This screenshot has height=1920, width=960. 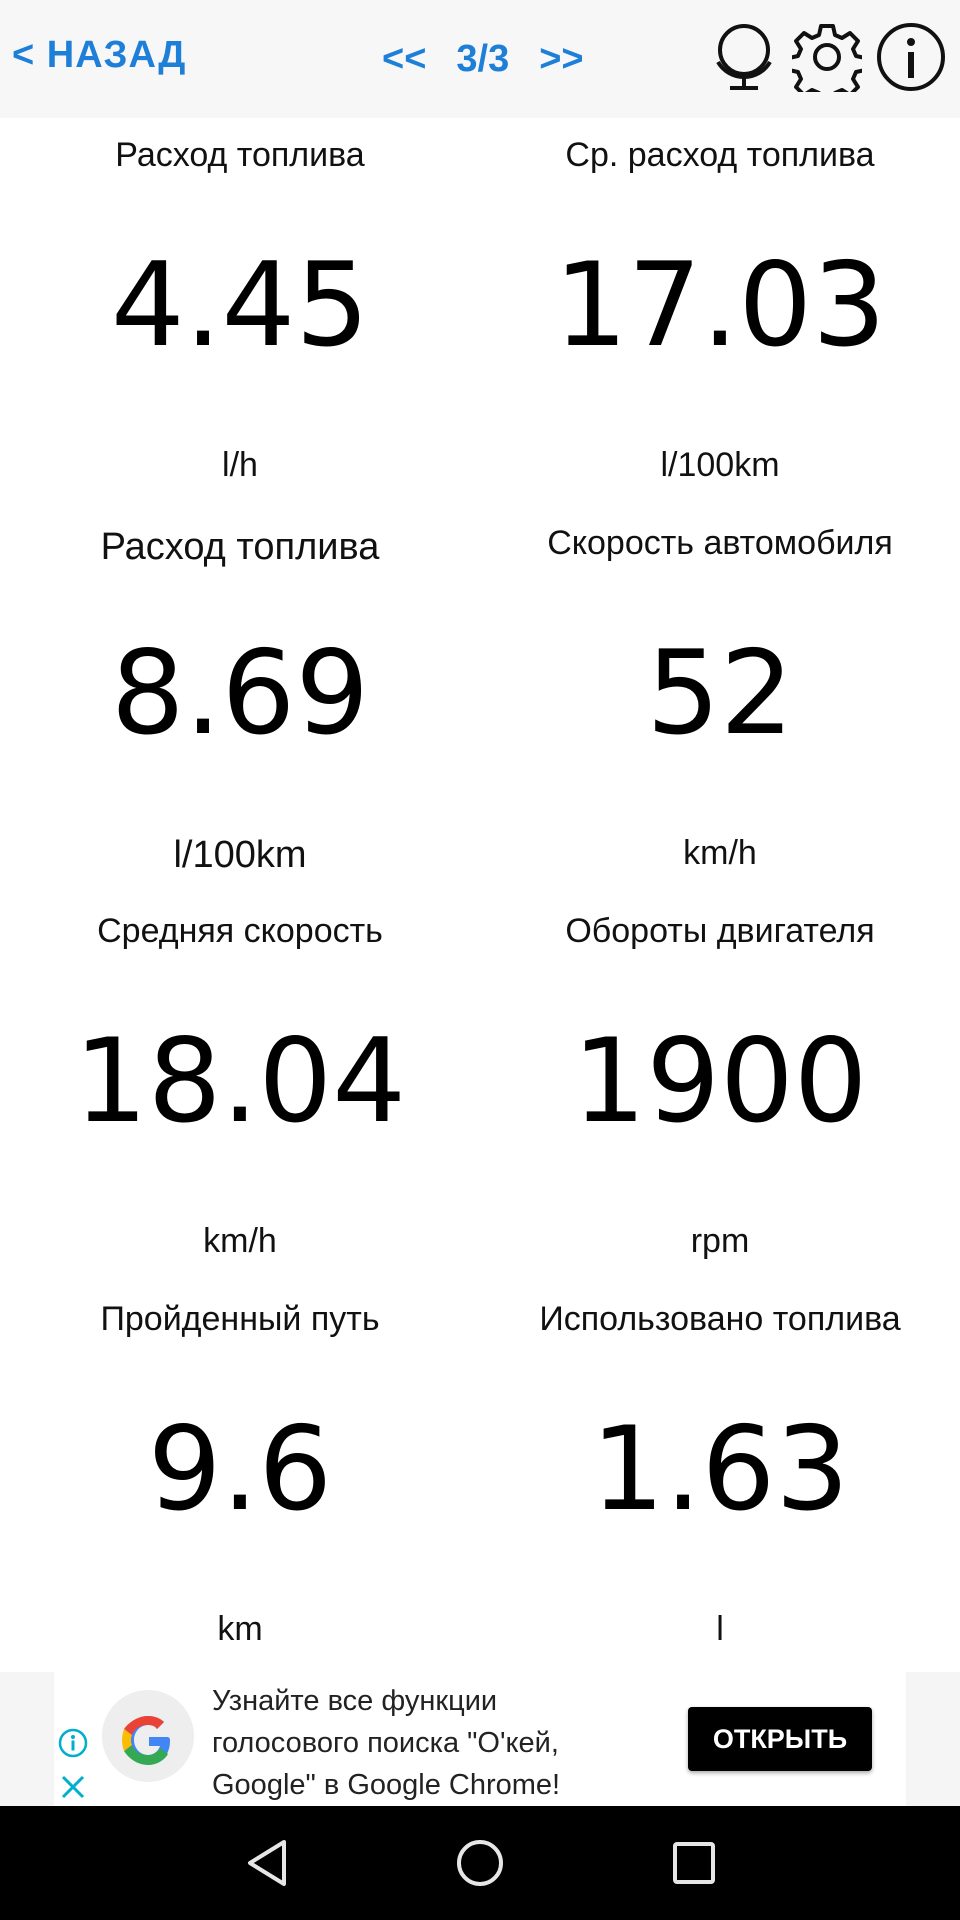 I want to click on metric-fuel-rate: Расход топлива 4.45 l/h, so click(x=240, y=312).